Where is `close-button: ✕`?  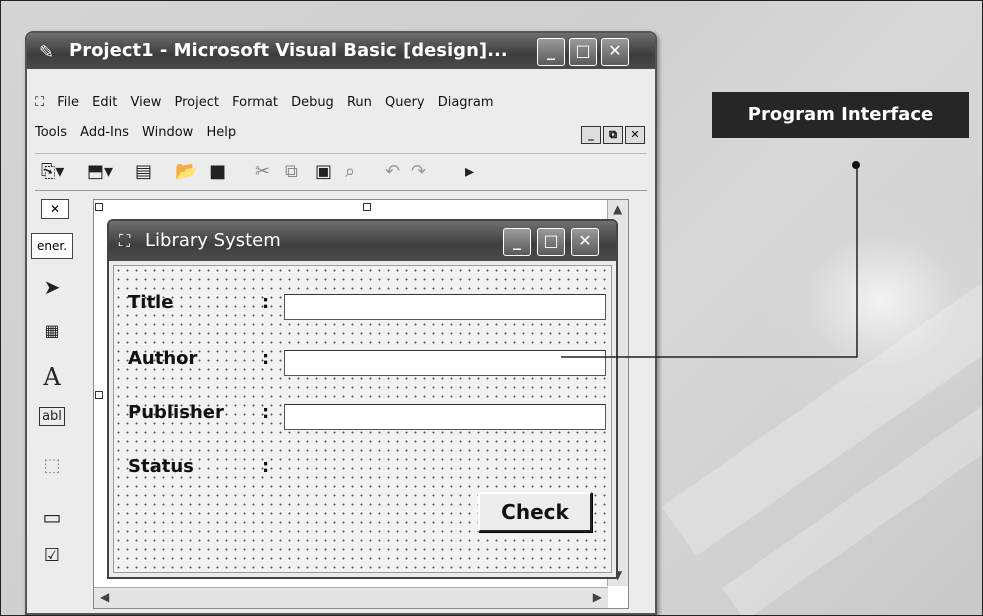 close-button: ✕ is located at coordinates (615, 52).